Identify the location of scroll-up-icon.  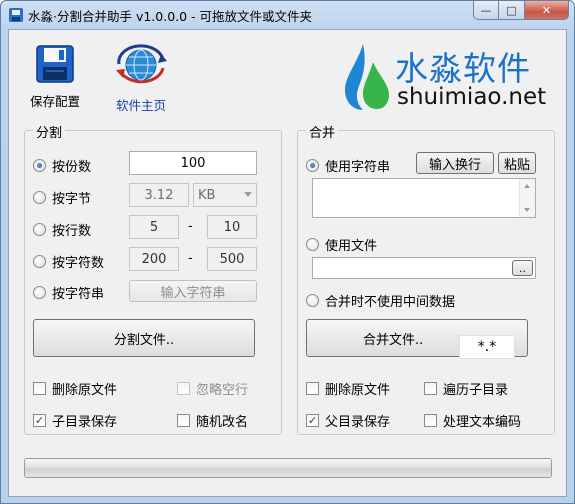
(527, 186).